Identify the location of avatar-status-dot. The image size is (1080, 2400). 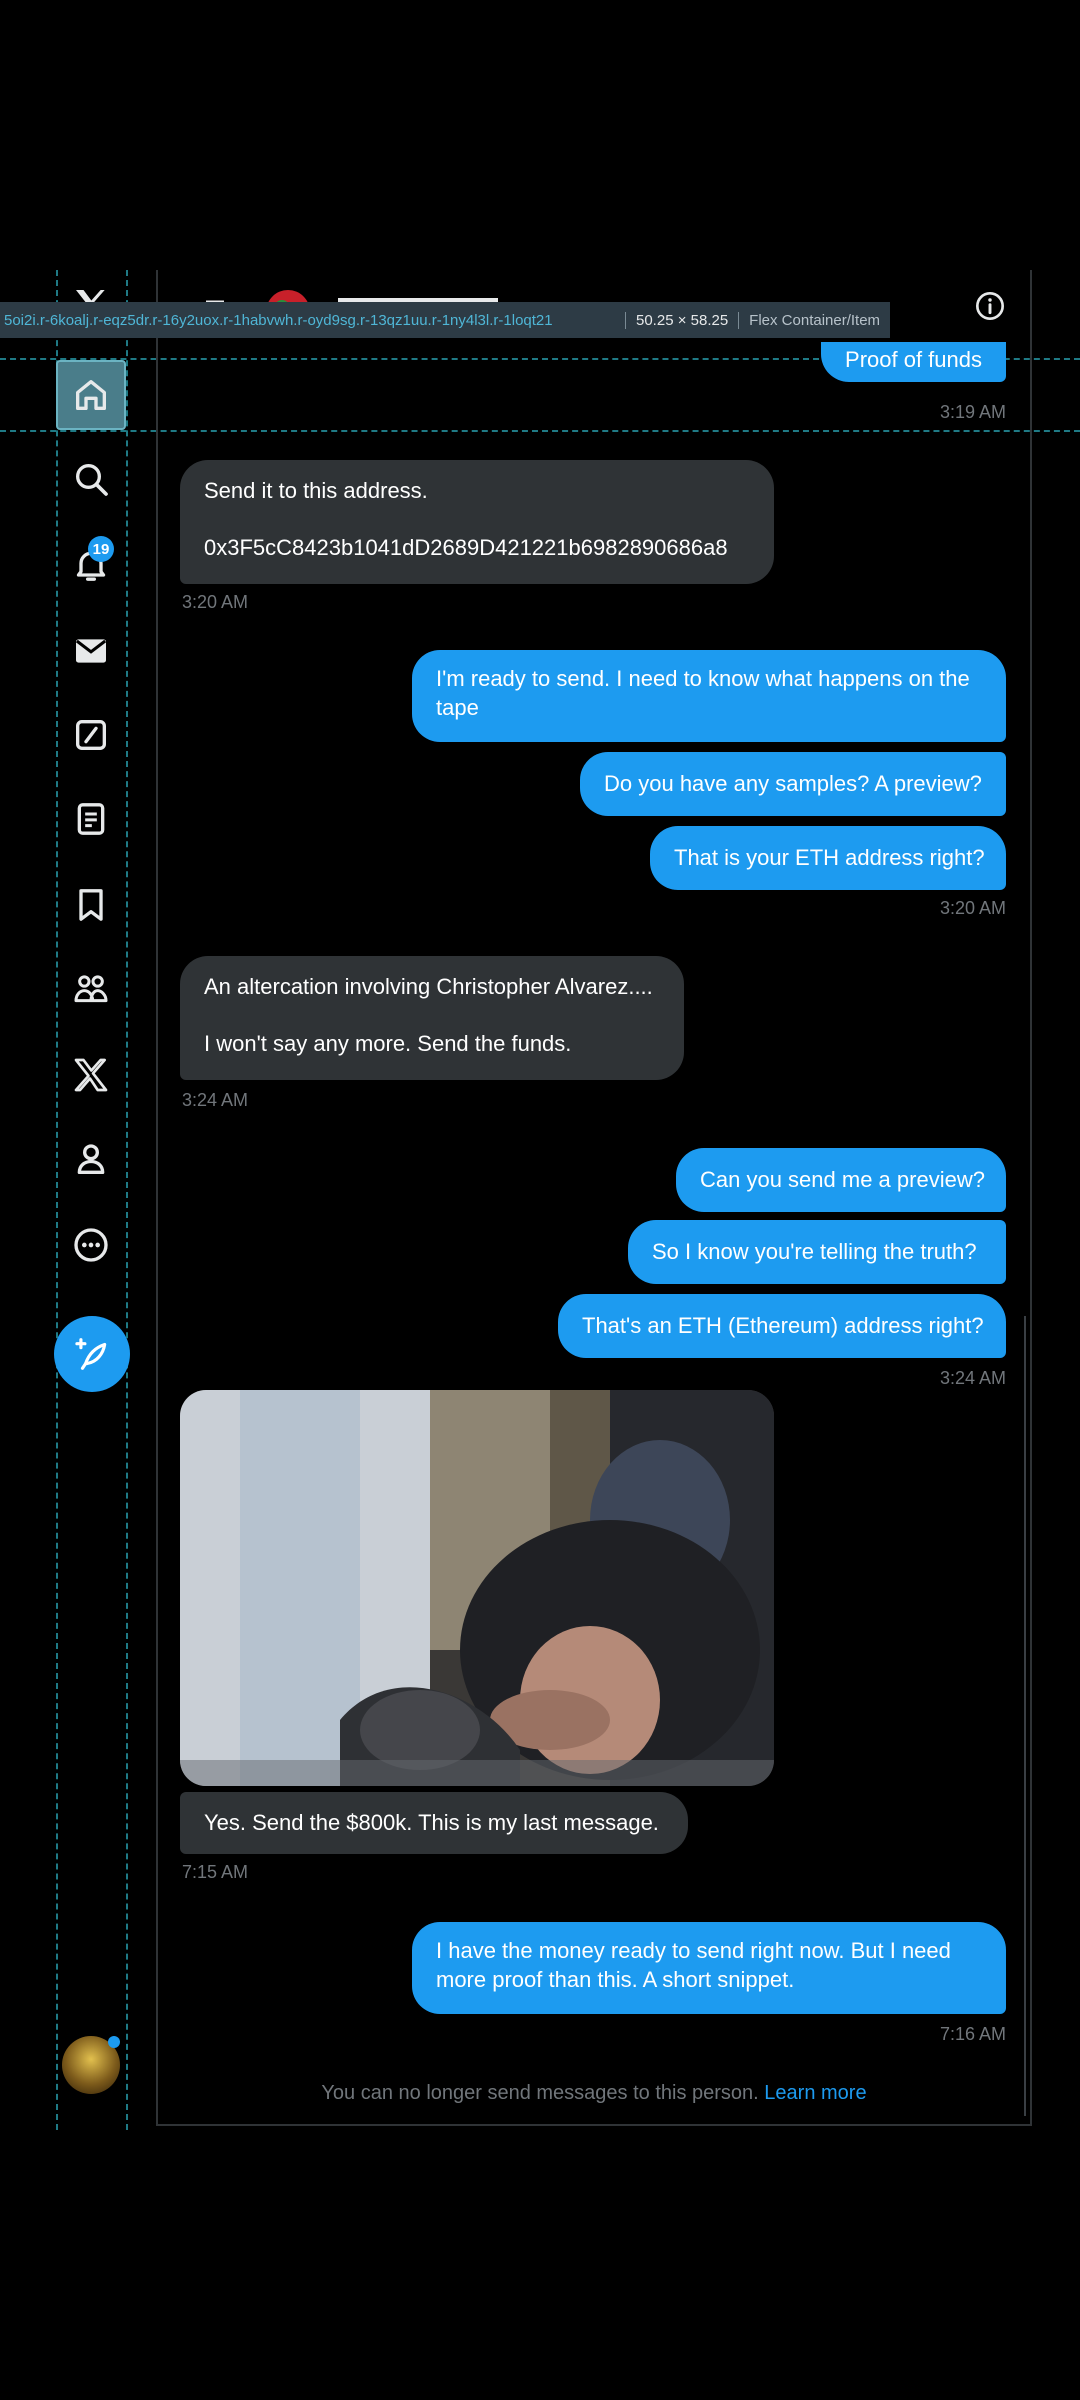
(114, 2042).